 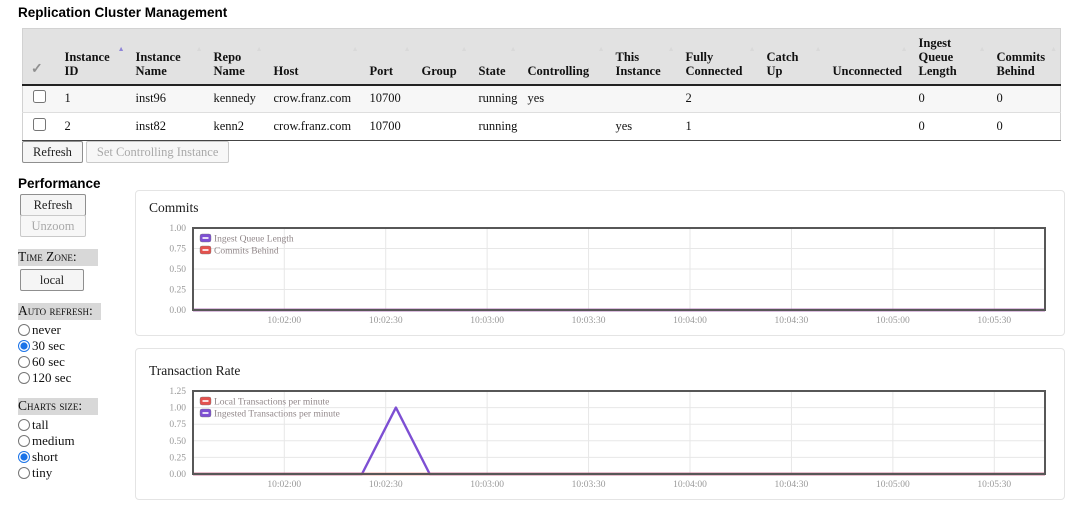 I want to click on radio-input-short, so click(x=24, y=457).